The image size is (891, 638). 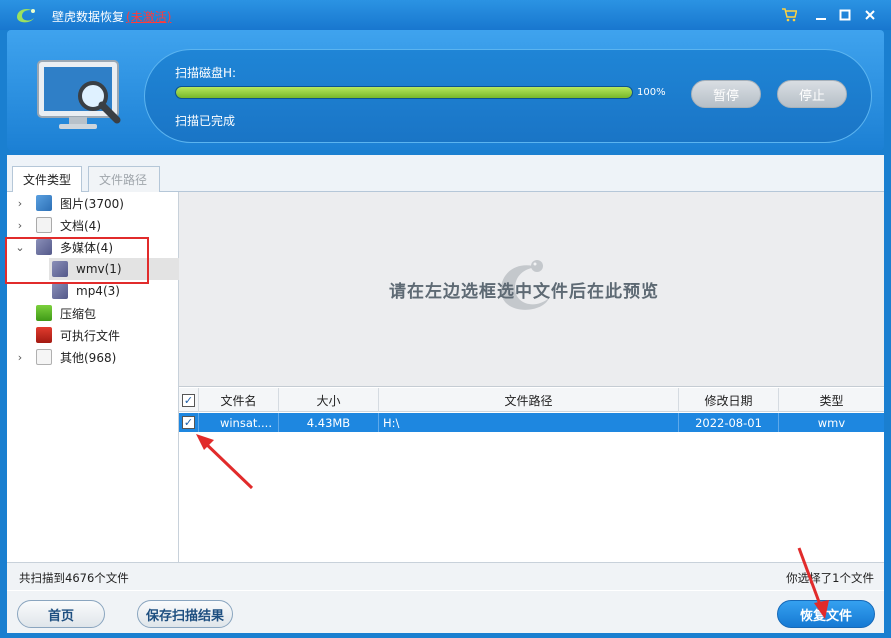 I want to click on save-scan-results-button: 保存扫描结果, so click(x=185, y=614).